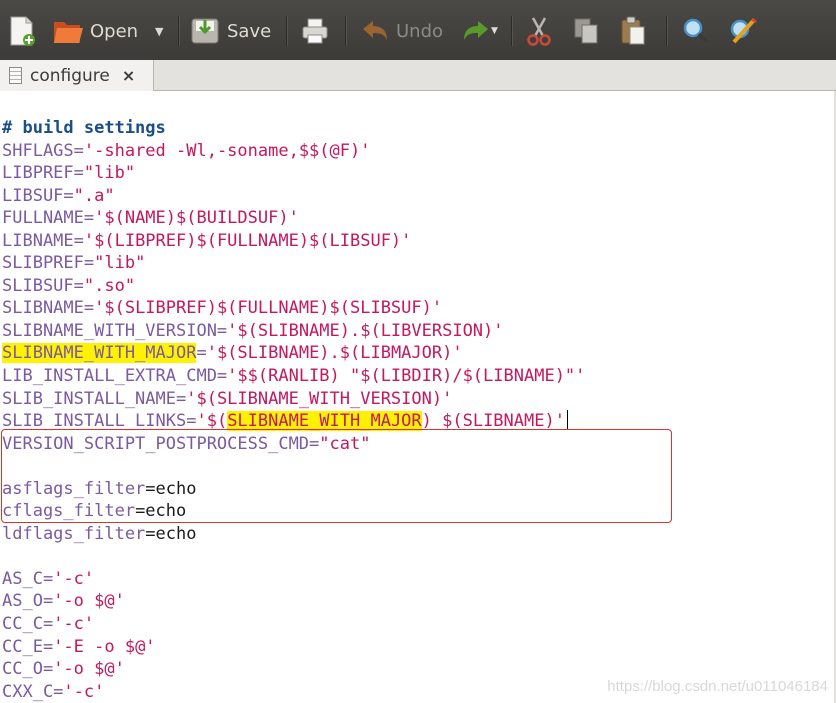 The image size is (836, 703). Describe the element at coordinates (567, 420) in the screenshot. I see `text-cursor` at that location.